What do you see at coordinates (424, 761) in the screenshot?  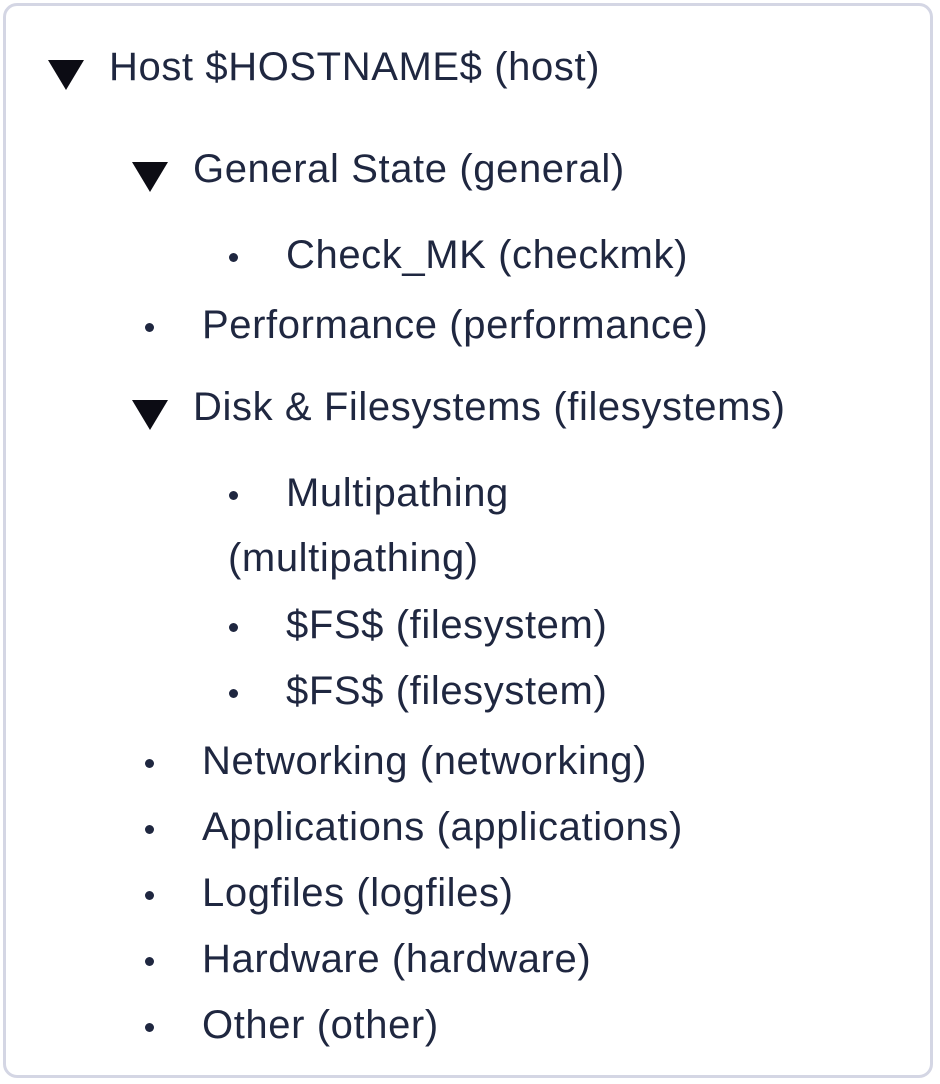 I see `tree-leaf-networking: Networking (networking)` at bounding box center [424, 761].